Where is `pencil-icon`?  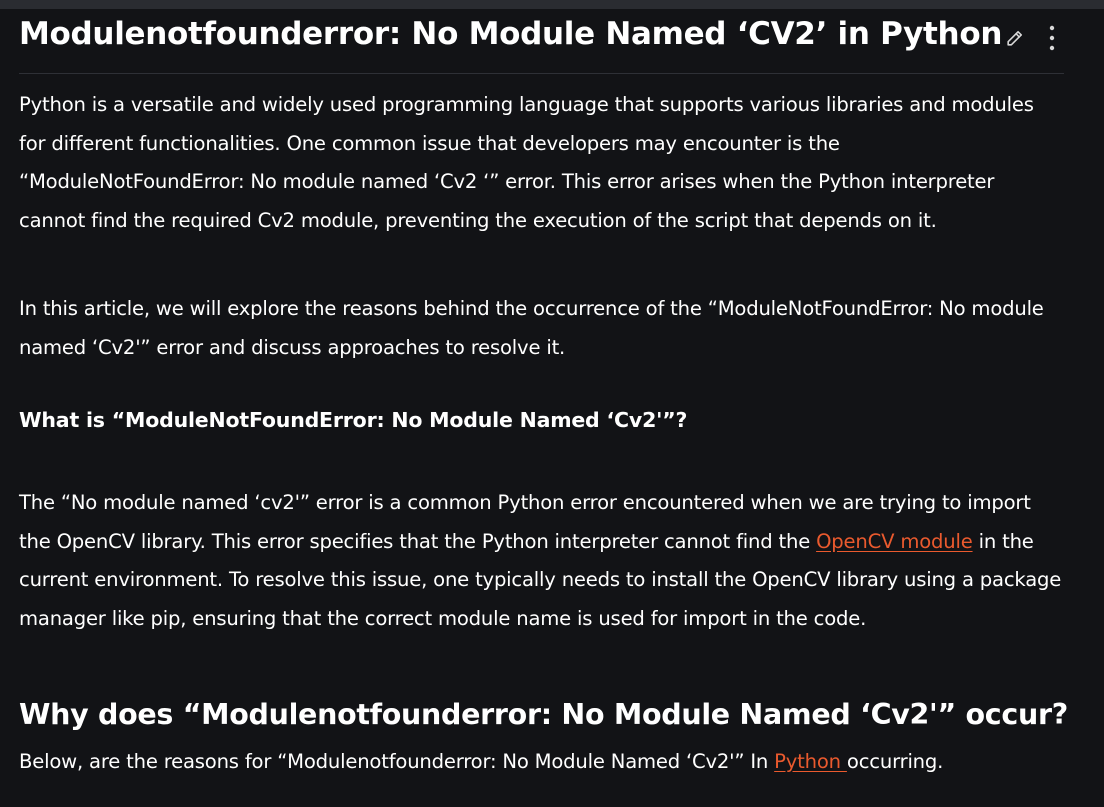
pencil-icon is located at coordinates (1014, 38).